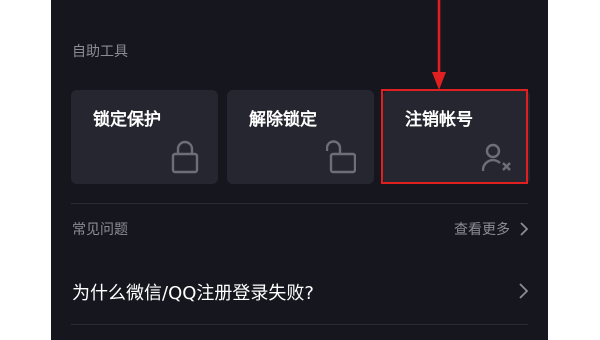  Describe the element at coordinates (283, 120) in the screenshot. I see `unlock-label: 解除锁定` at that location.